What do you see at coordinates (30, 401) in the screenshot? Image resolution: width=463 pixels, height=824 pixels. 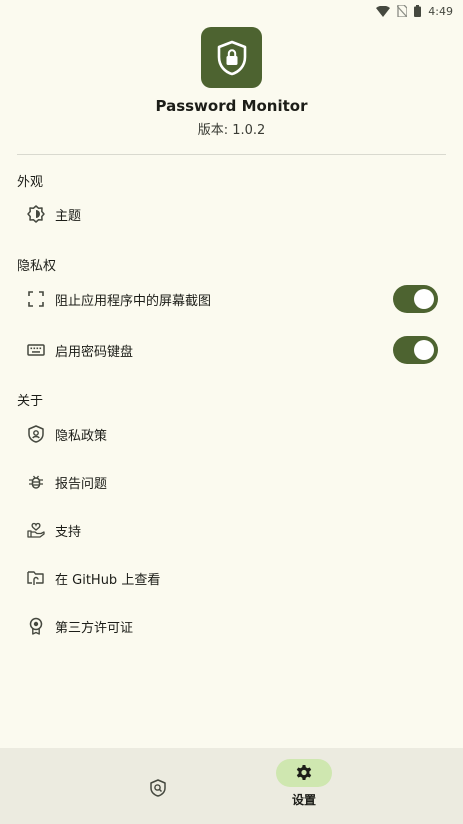 I see `section-title-about: 关于` at bounding box center [30, 401].